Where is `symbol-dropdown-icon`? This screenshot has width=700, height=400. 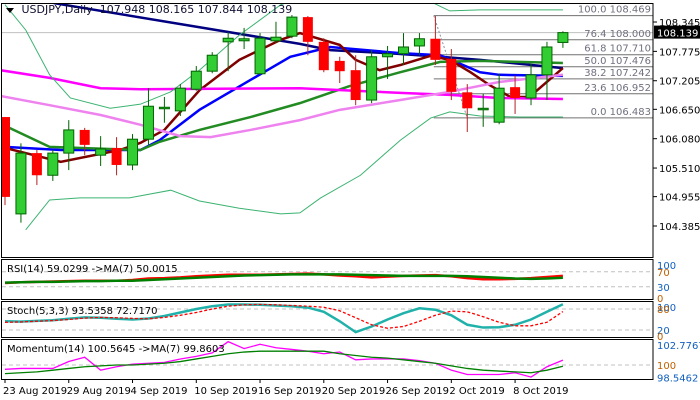
symbol-dropdown-icon is located at coordinates (10, 10).